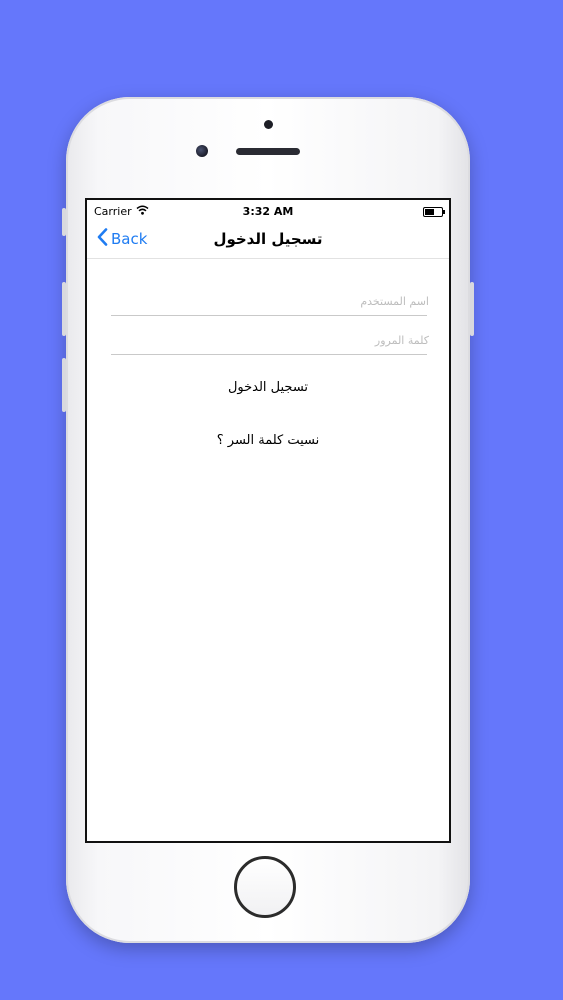 The width and height of the screenshot is (563, 1000). I want to click on username-input, so click(271, 301).